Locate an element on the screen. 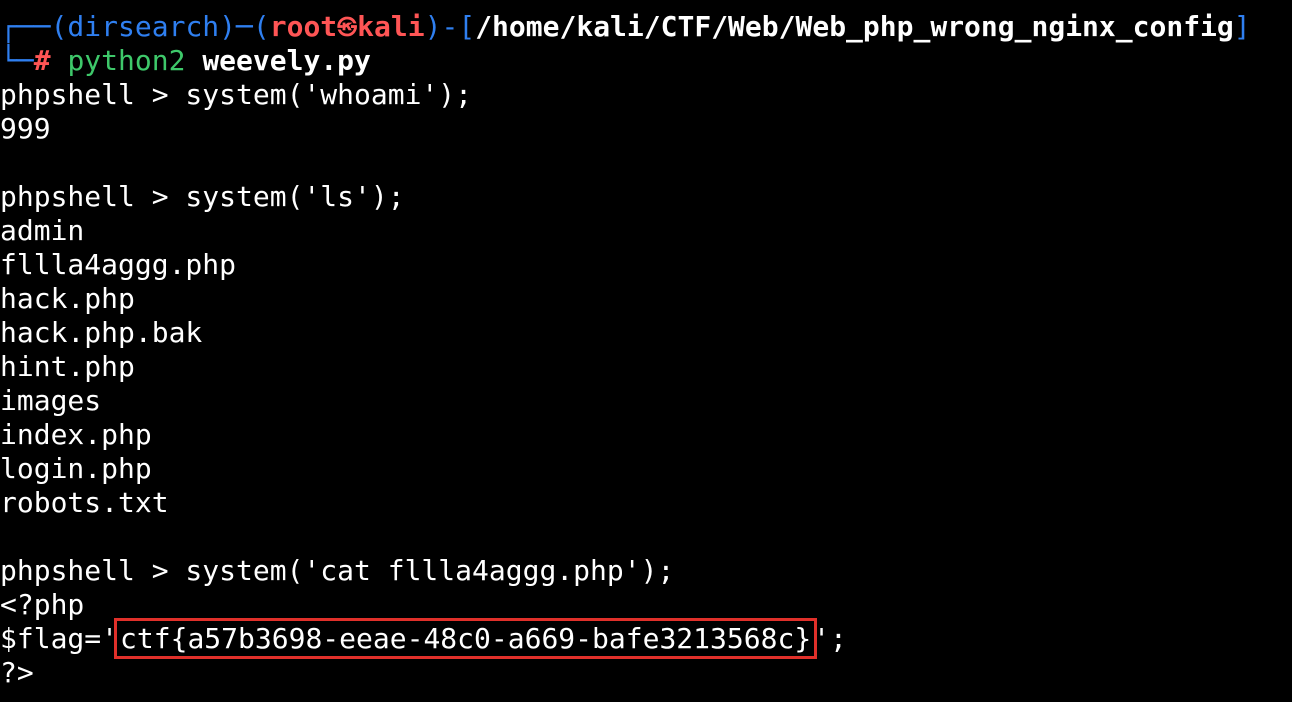  prompt-venv: (dirsearch) is located at coordinates (143, 26).